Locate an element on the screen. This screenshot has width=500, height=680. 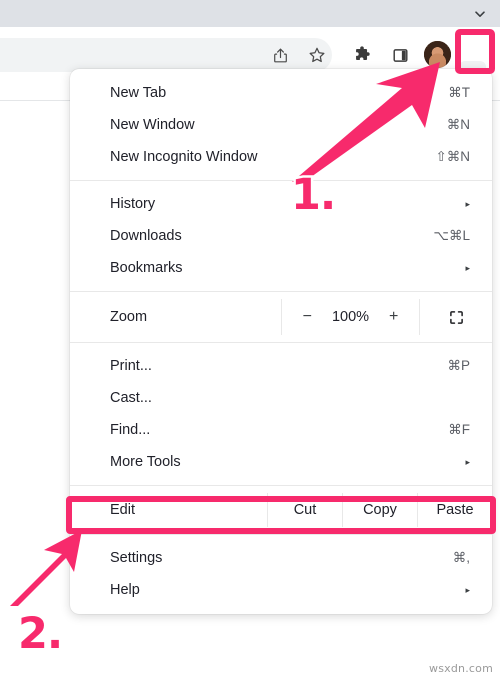
menu-row-edit: Edit Cut Copy Paste is located at coordinates (281, 510).